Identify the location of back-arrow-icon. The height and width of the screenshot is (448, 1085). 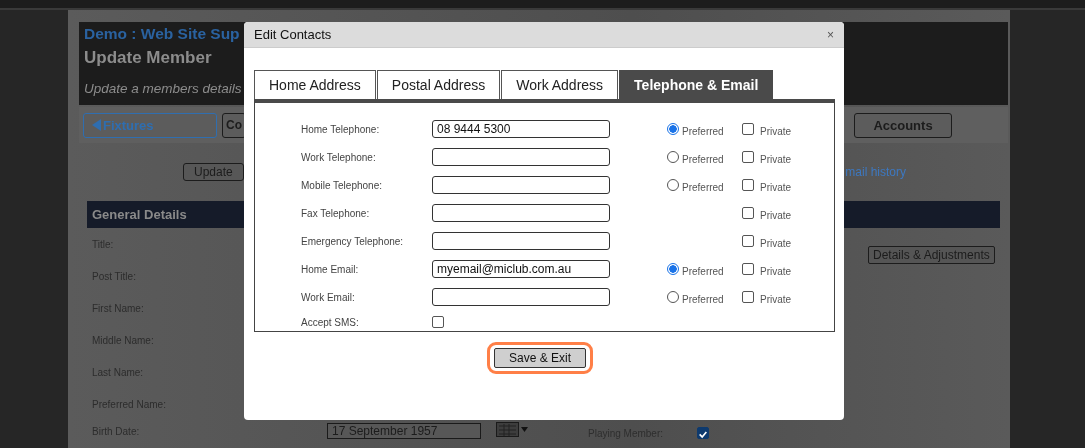
(96, 125).